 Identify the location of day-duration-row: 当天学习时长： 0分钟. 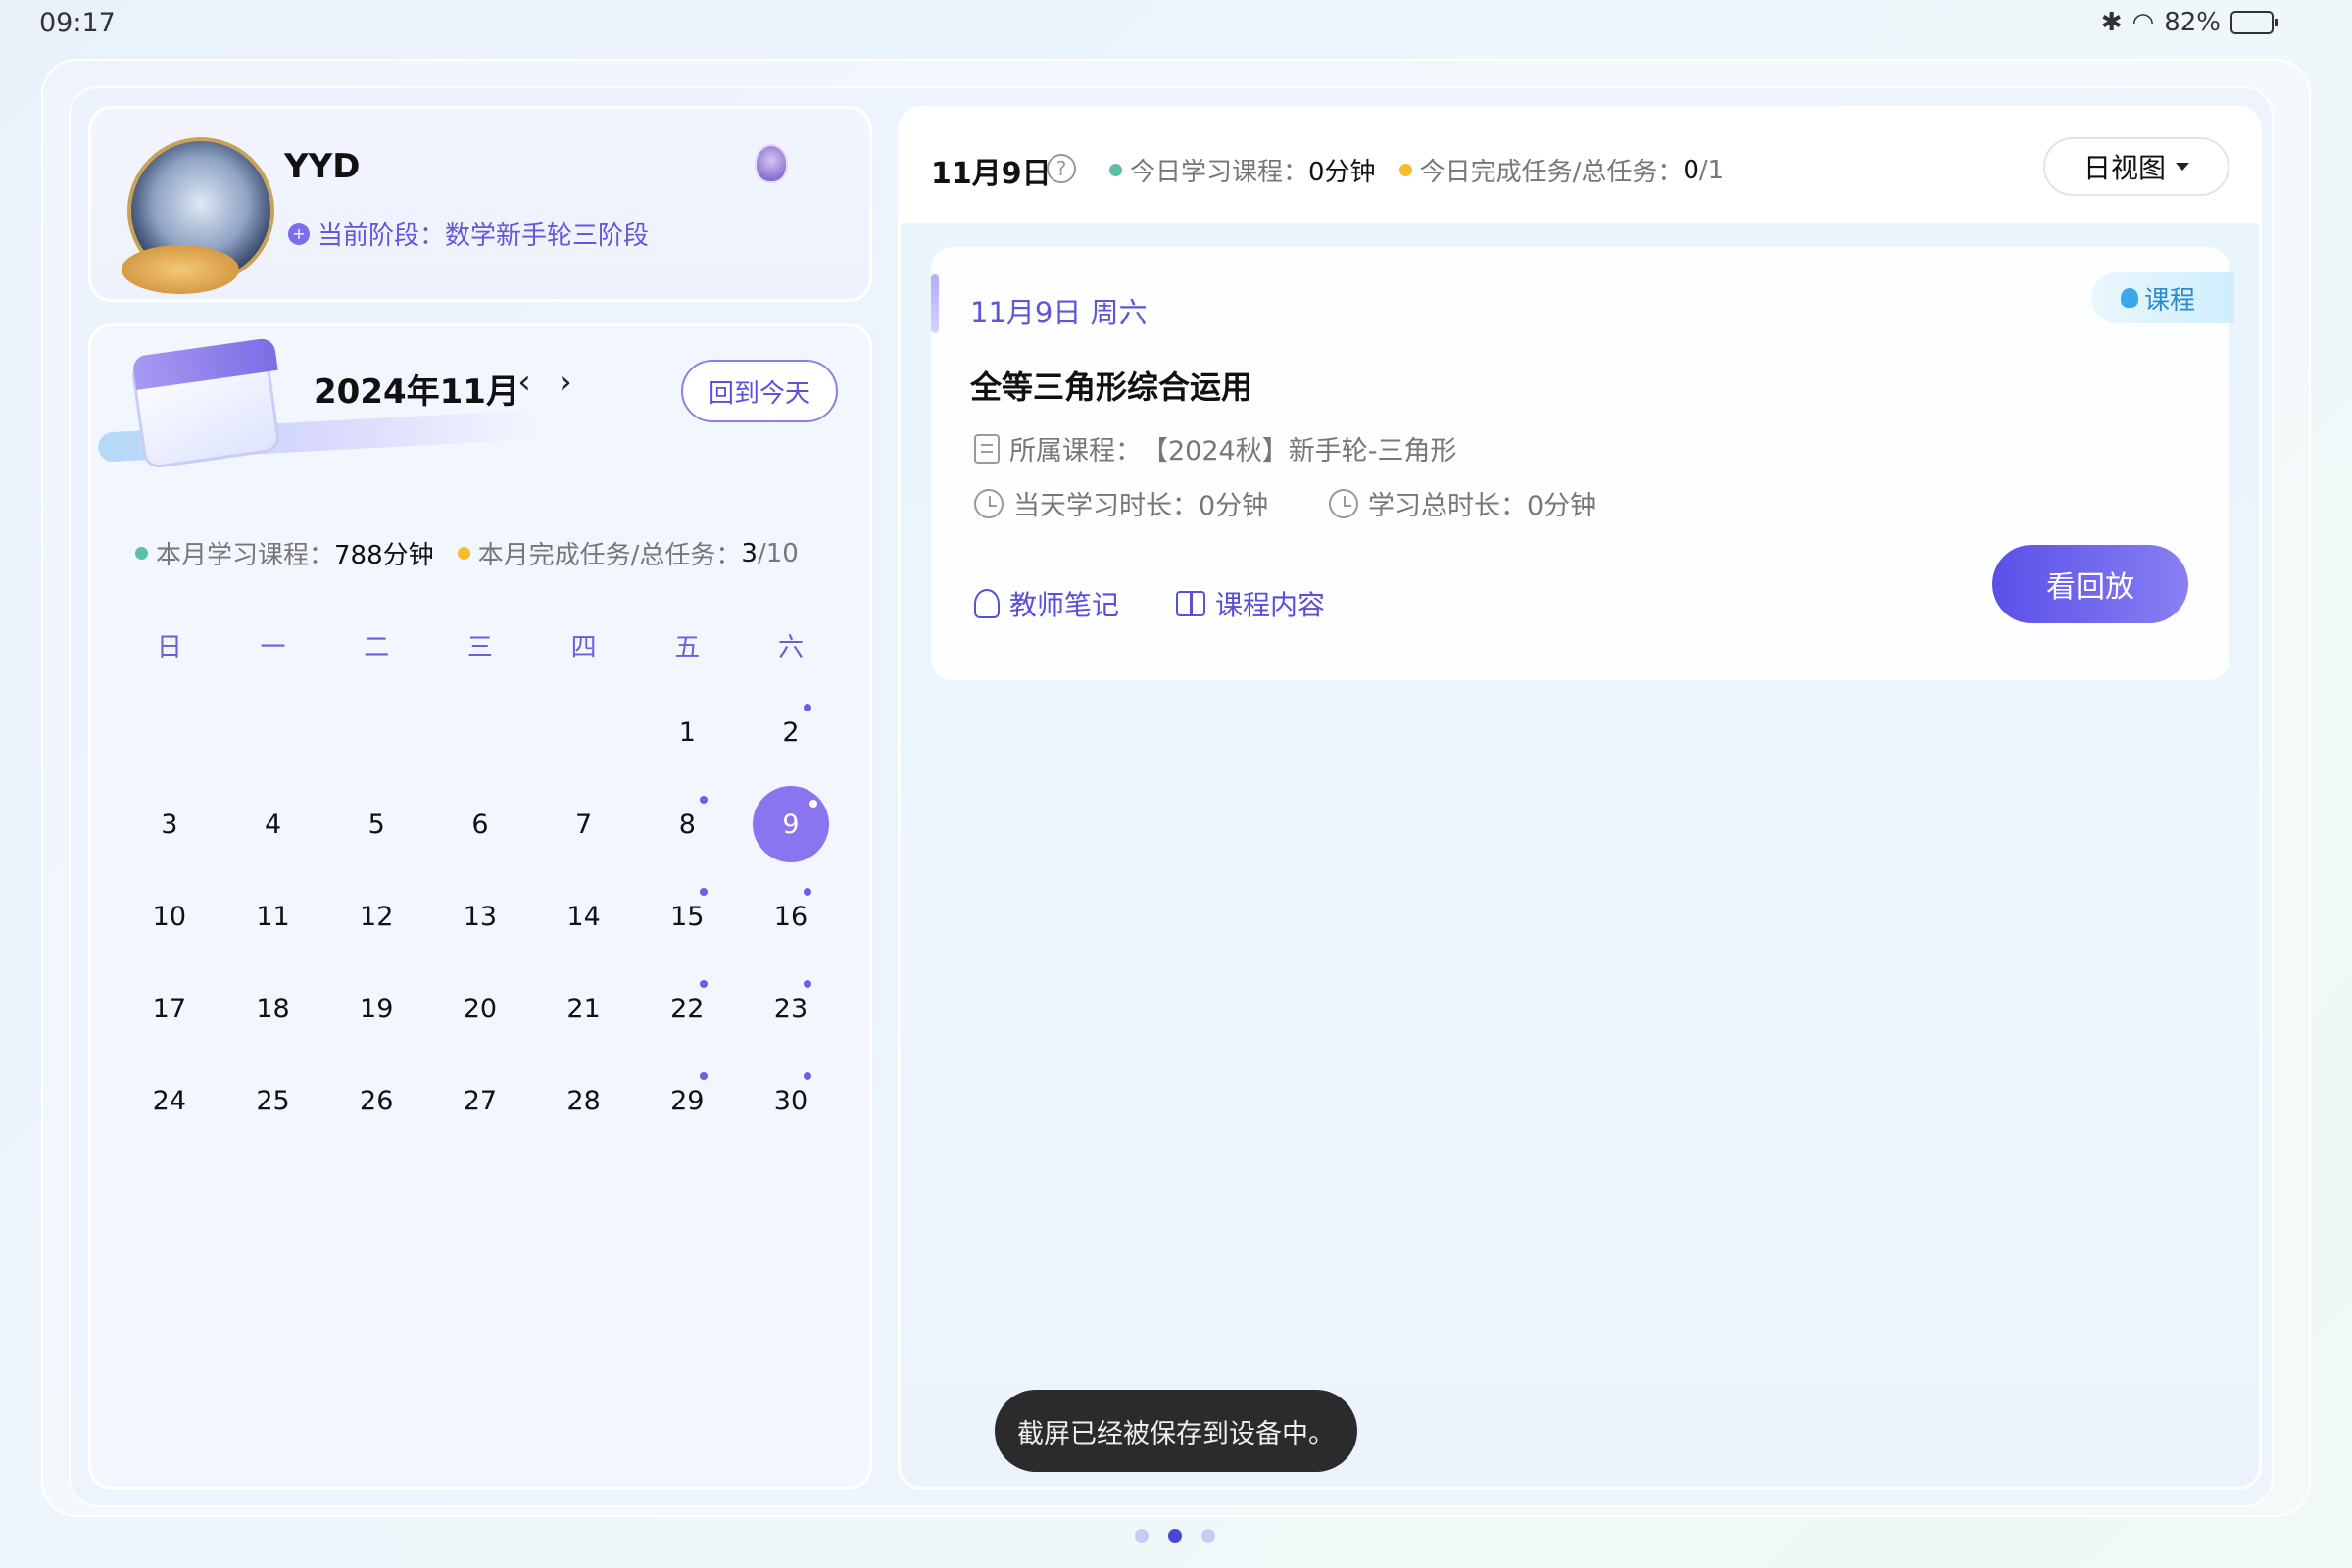
(1121, 503).